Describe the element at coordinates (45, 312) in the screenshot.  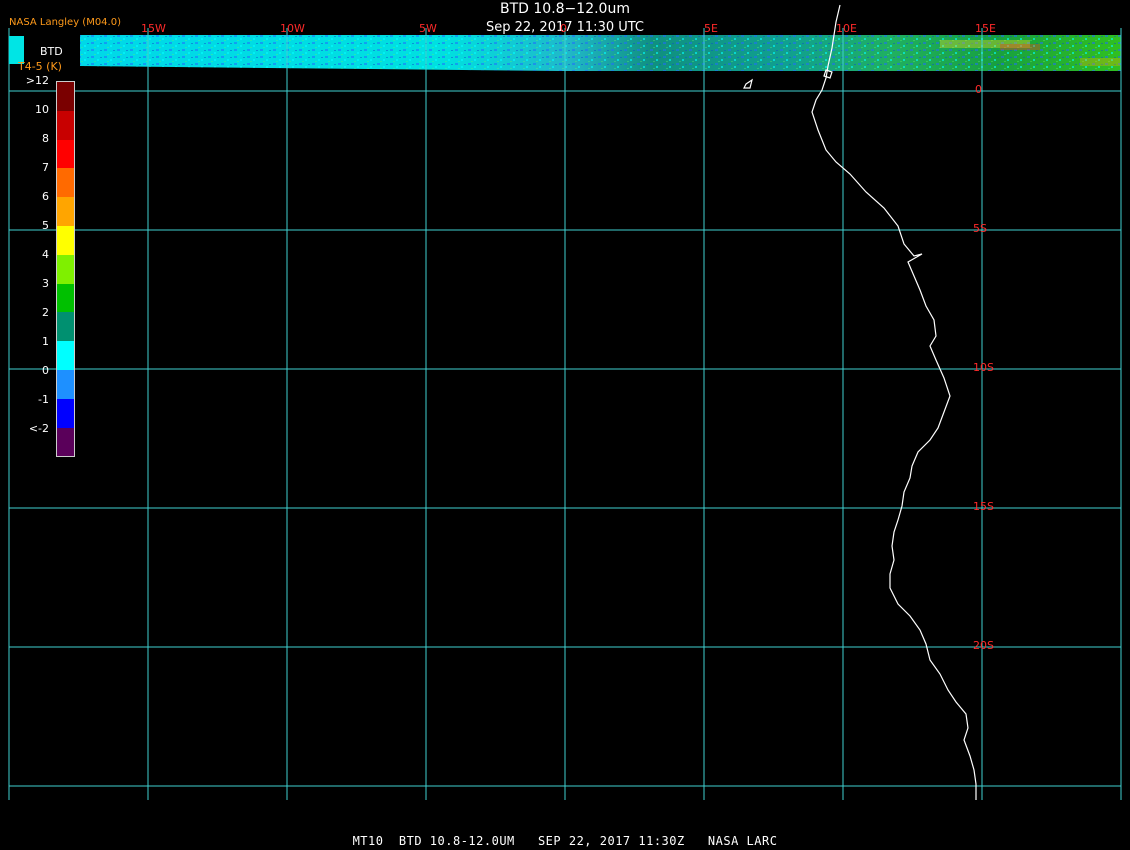
I see `legend-label: 2` at that location.